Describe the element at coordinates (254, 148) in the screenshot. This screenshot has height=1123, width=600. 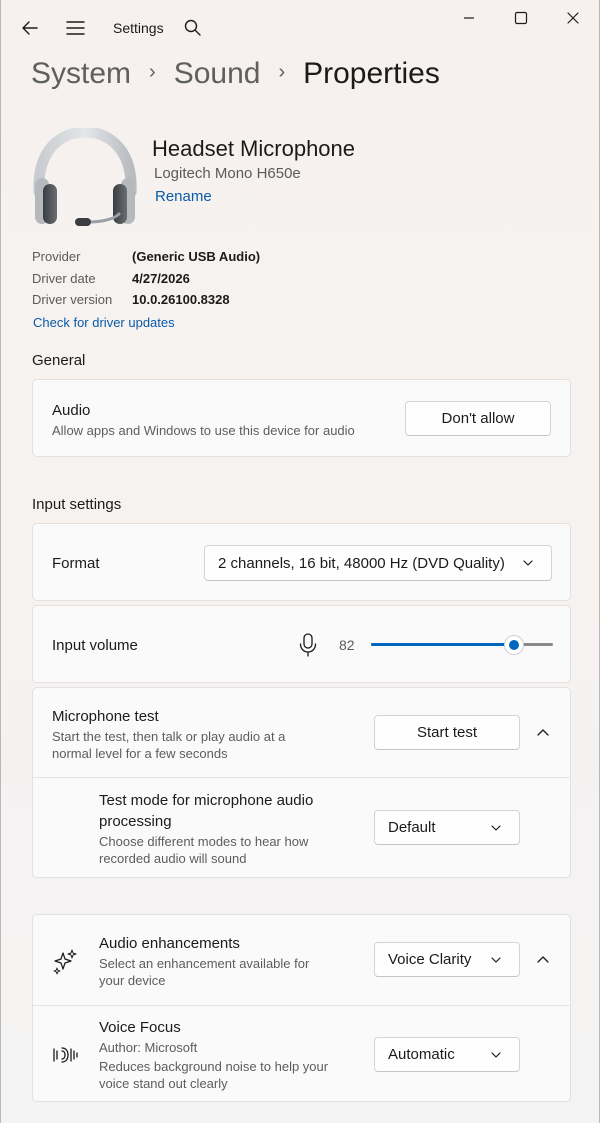
I see `device-name: Headset Microphone` at that location.